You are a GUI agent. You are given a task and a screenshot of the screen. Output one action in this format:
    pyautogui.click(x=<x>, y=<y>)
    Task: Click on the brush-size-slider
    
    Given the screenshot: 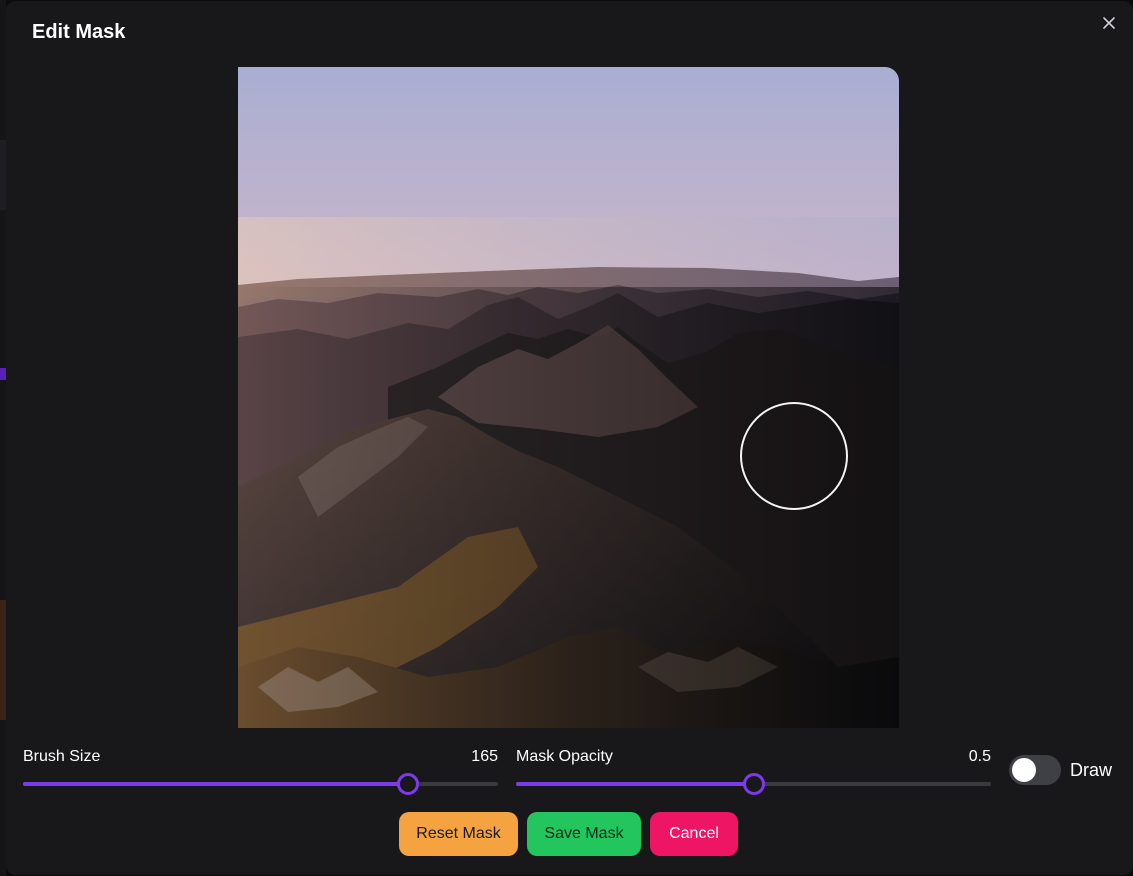 What is the action you would take?
    pyautogui.click(x=260, y=784)
    